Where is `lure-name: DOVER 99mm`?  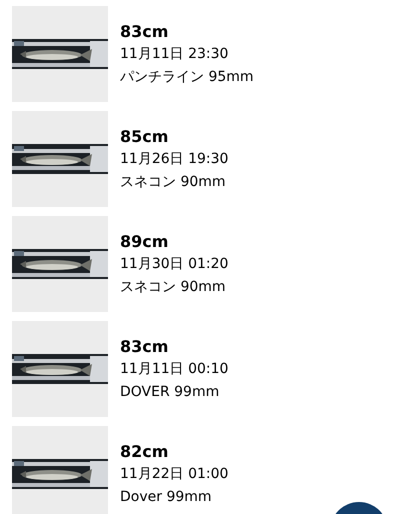
lure-name: DOVER 99mm is located at coordinates (170, 392).